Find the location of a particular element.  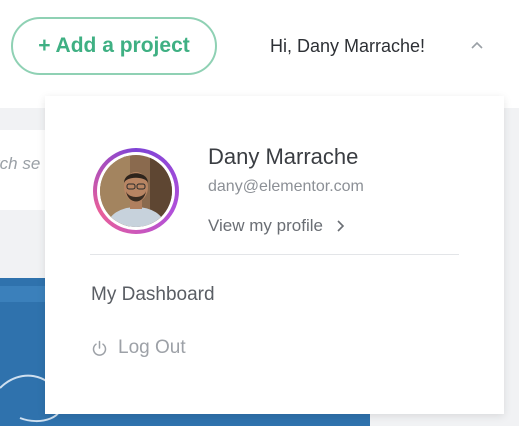

avatar-photo is located at coordinates (136, 191).